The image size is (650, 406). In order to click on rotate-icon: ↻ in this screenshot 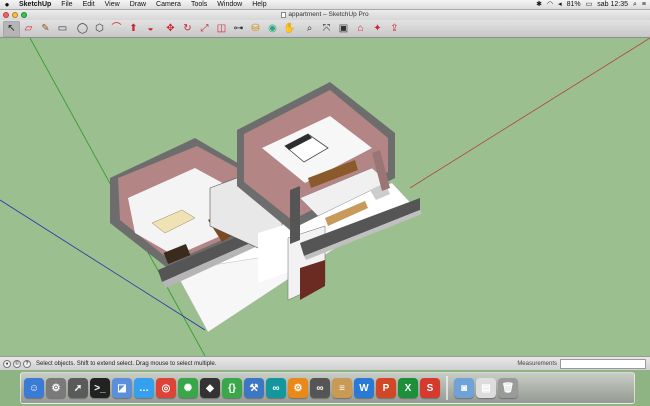, I will do `click(187, 29)`.